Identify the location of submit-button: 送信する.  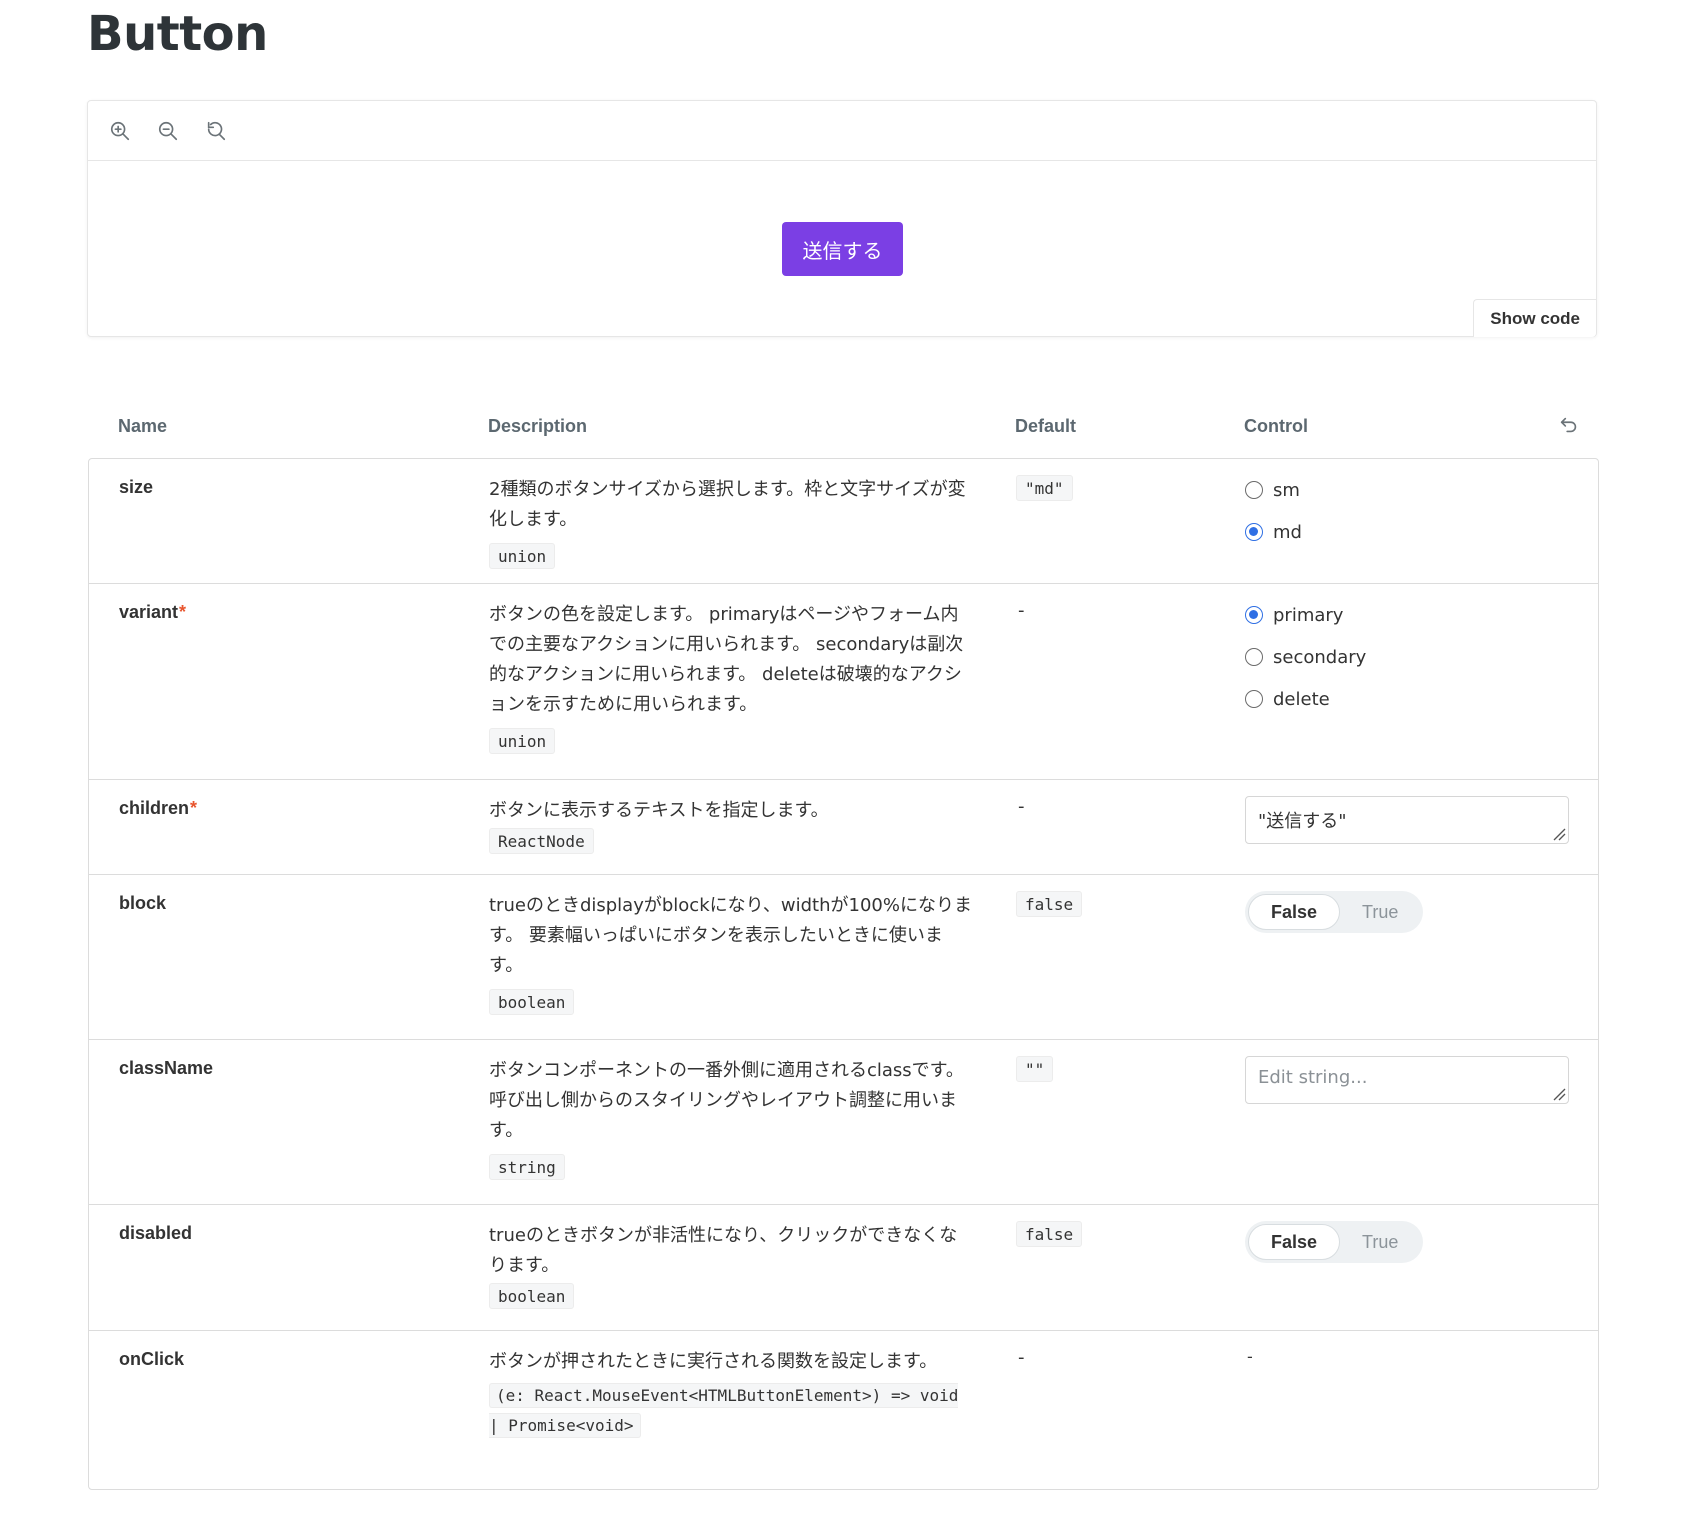
(842, 249).